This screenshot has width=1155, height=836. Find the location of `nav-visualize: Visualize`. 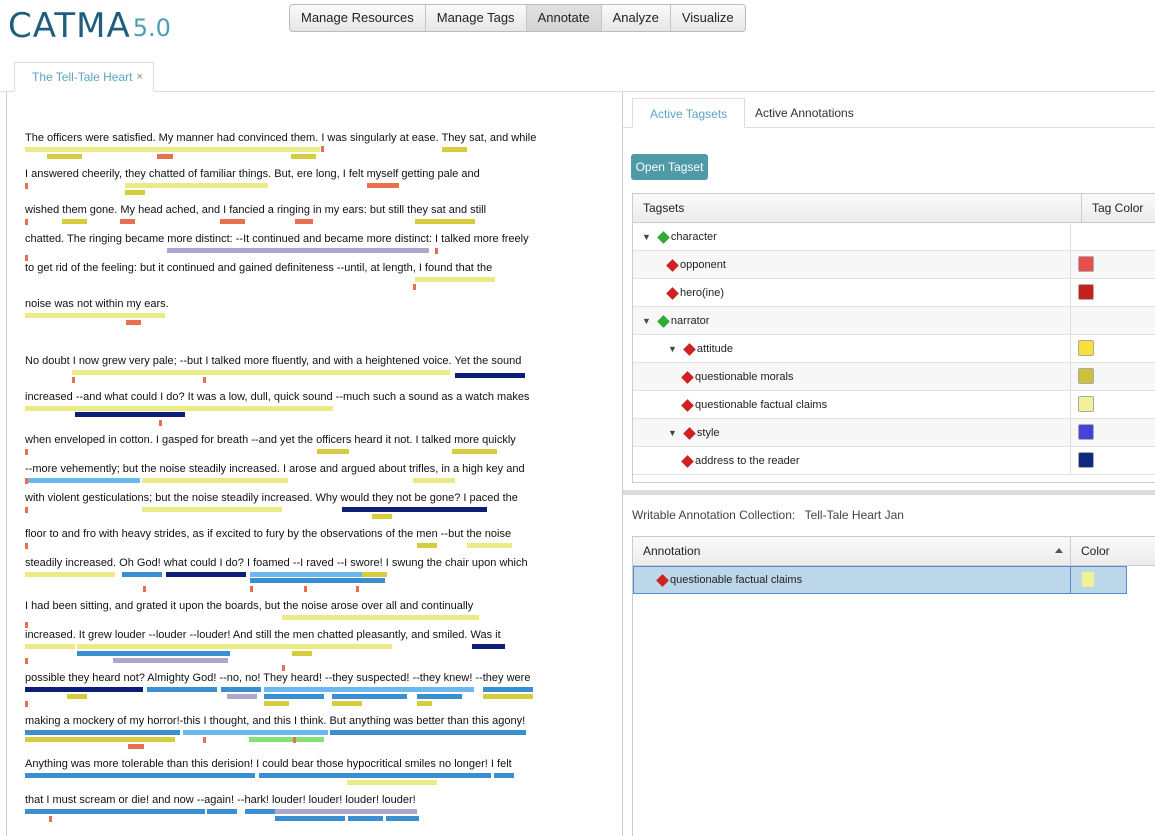

nav-visualize: Visualize is located at coordinates (708, 18).